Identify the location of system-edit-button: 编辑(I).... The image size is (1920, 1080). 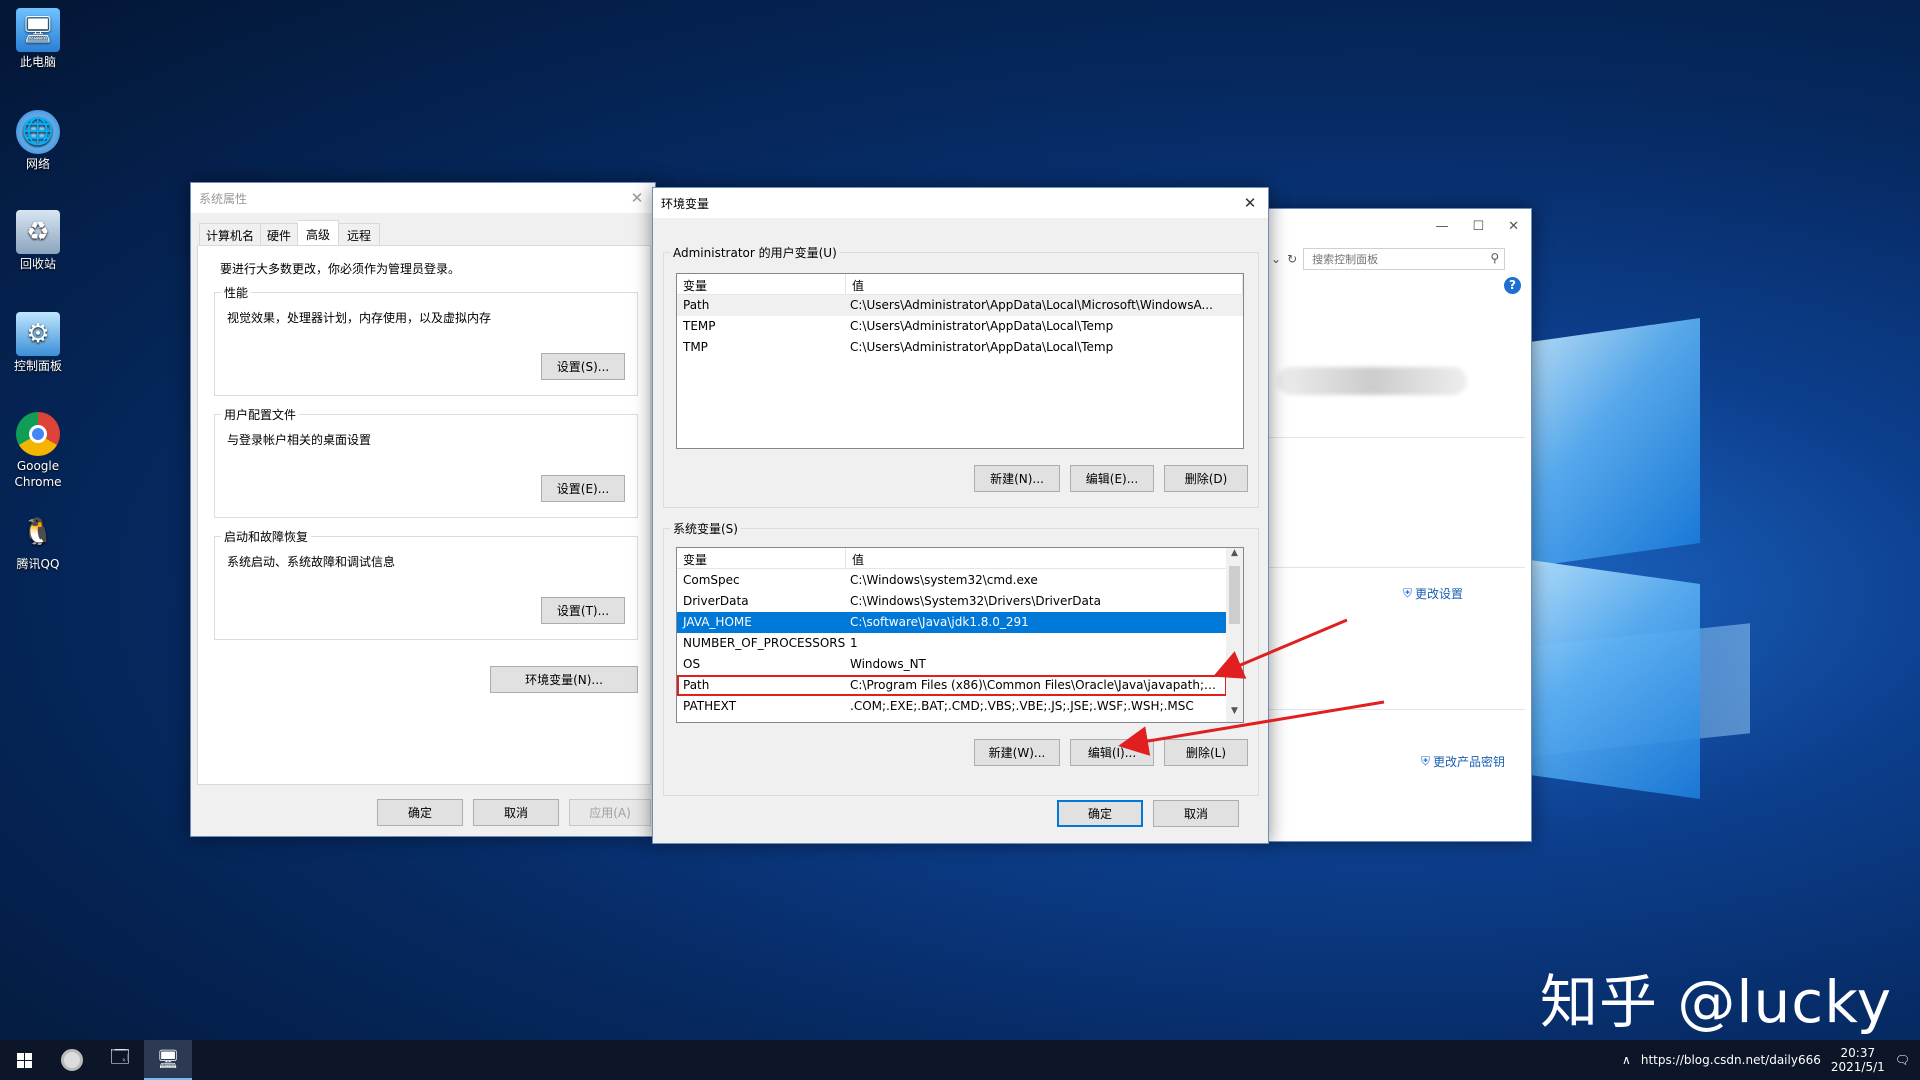
(1112, 752).